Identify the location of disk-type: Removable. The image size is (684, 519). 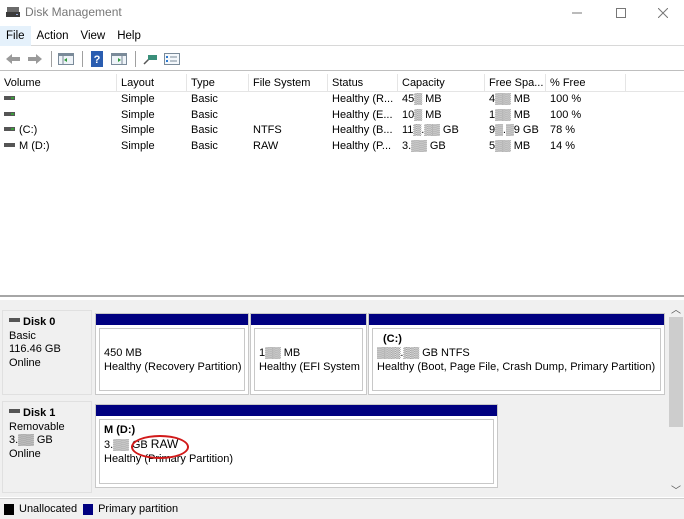
(37, 426).